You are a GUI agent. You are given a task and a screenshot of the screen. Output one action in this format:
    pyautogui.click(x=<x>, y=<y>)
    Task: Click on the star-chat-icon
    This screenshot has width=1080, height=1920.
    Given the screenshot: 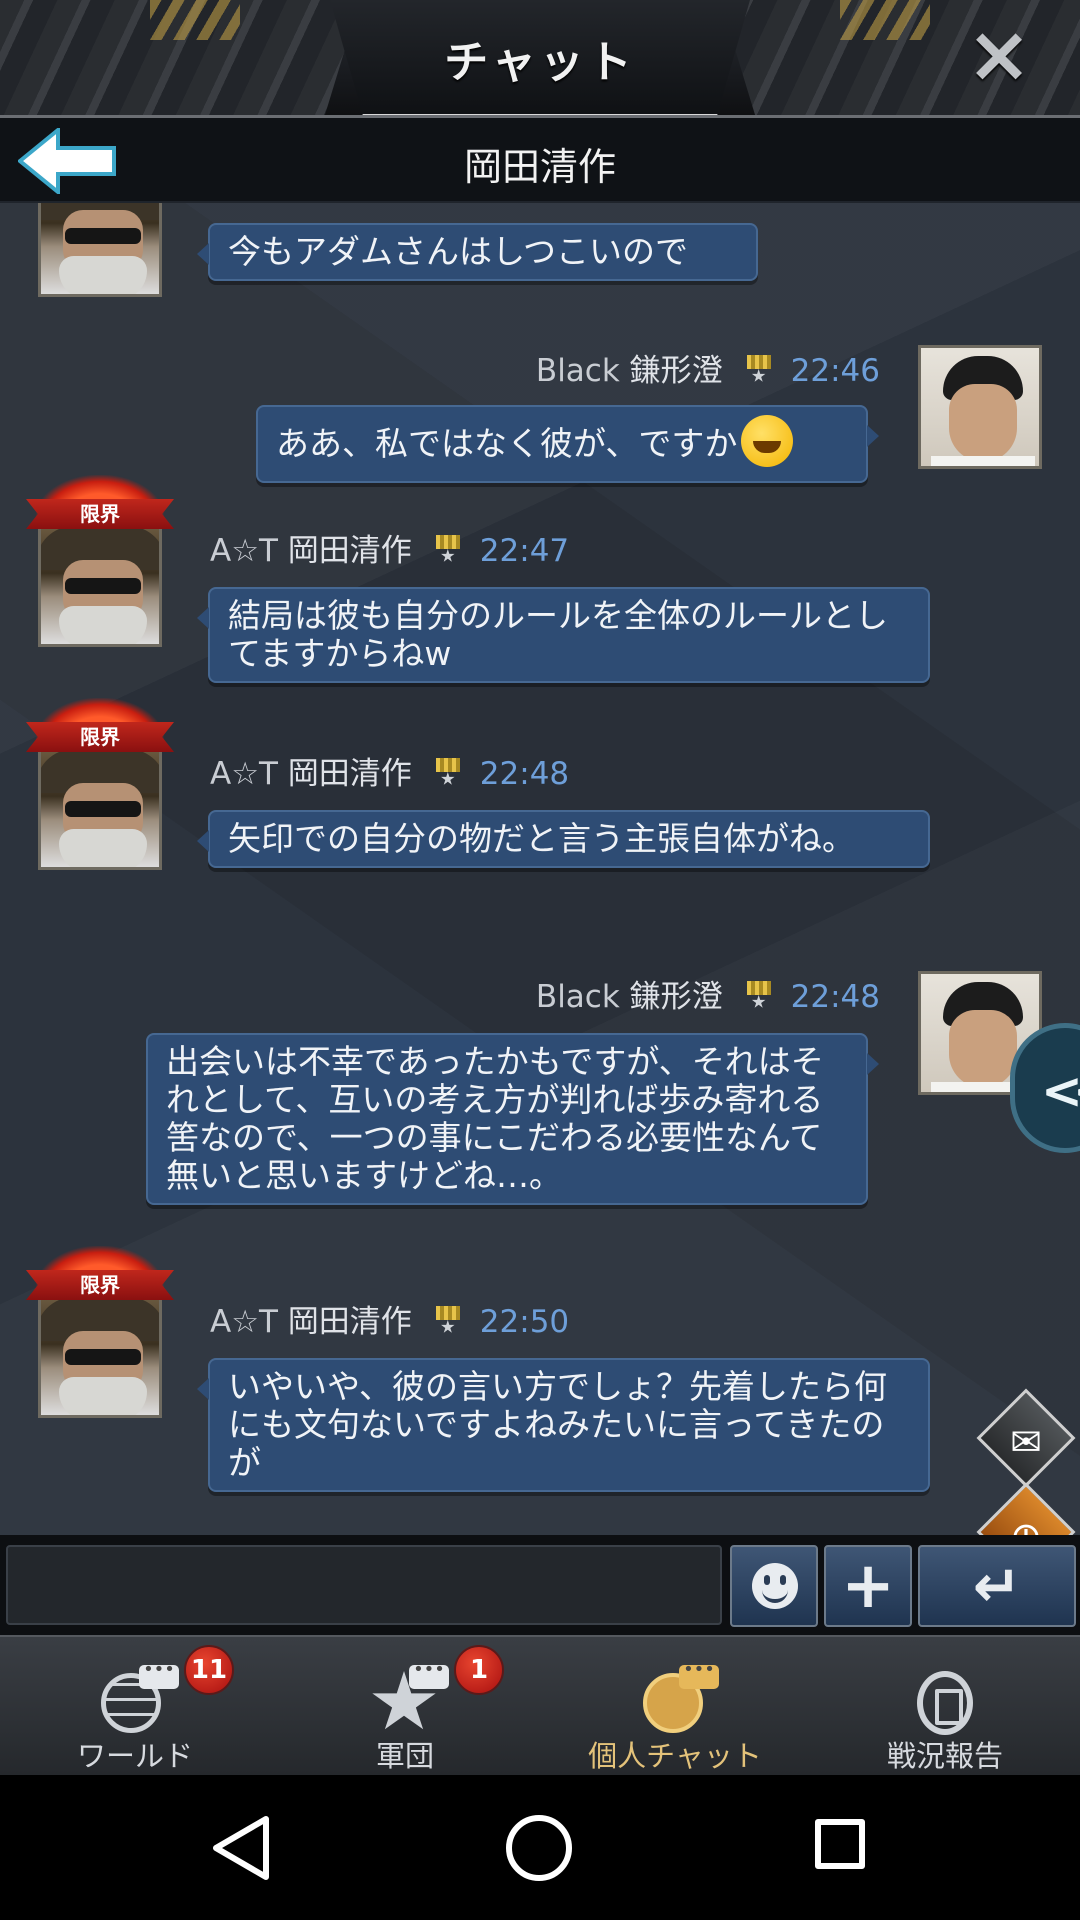 What is the action you would take?
    pyautogui.click(x=407, y=1697)
    